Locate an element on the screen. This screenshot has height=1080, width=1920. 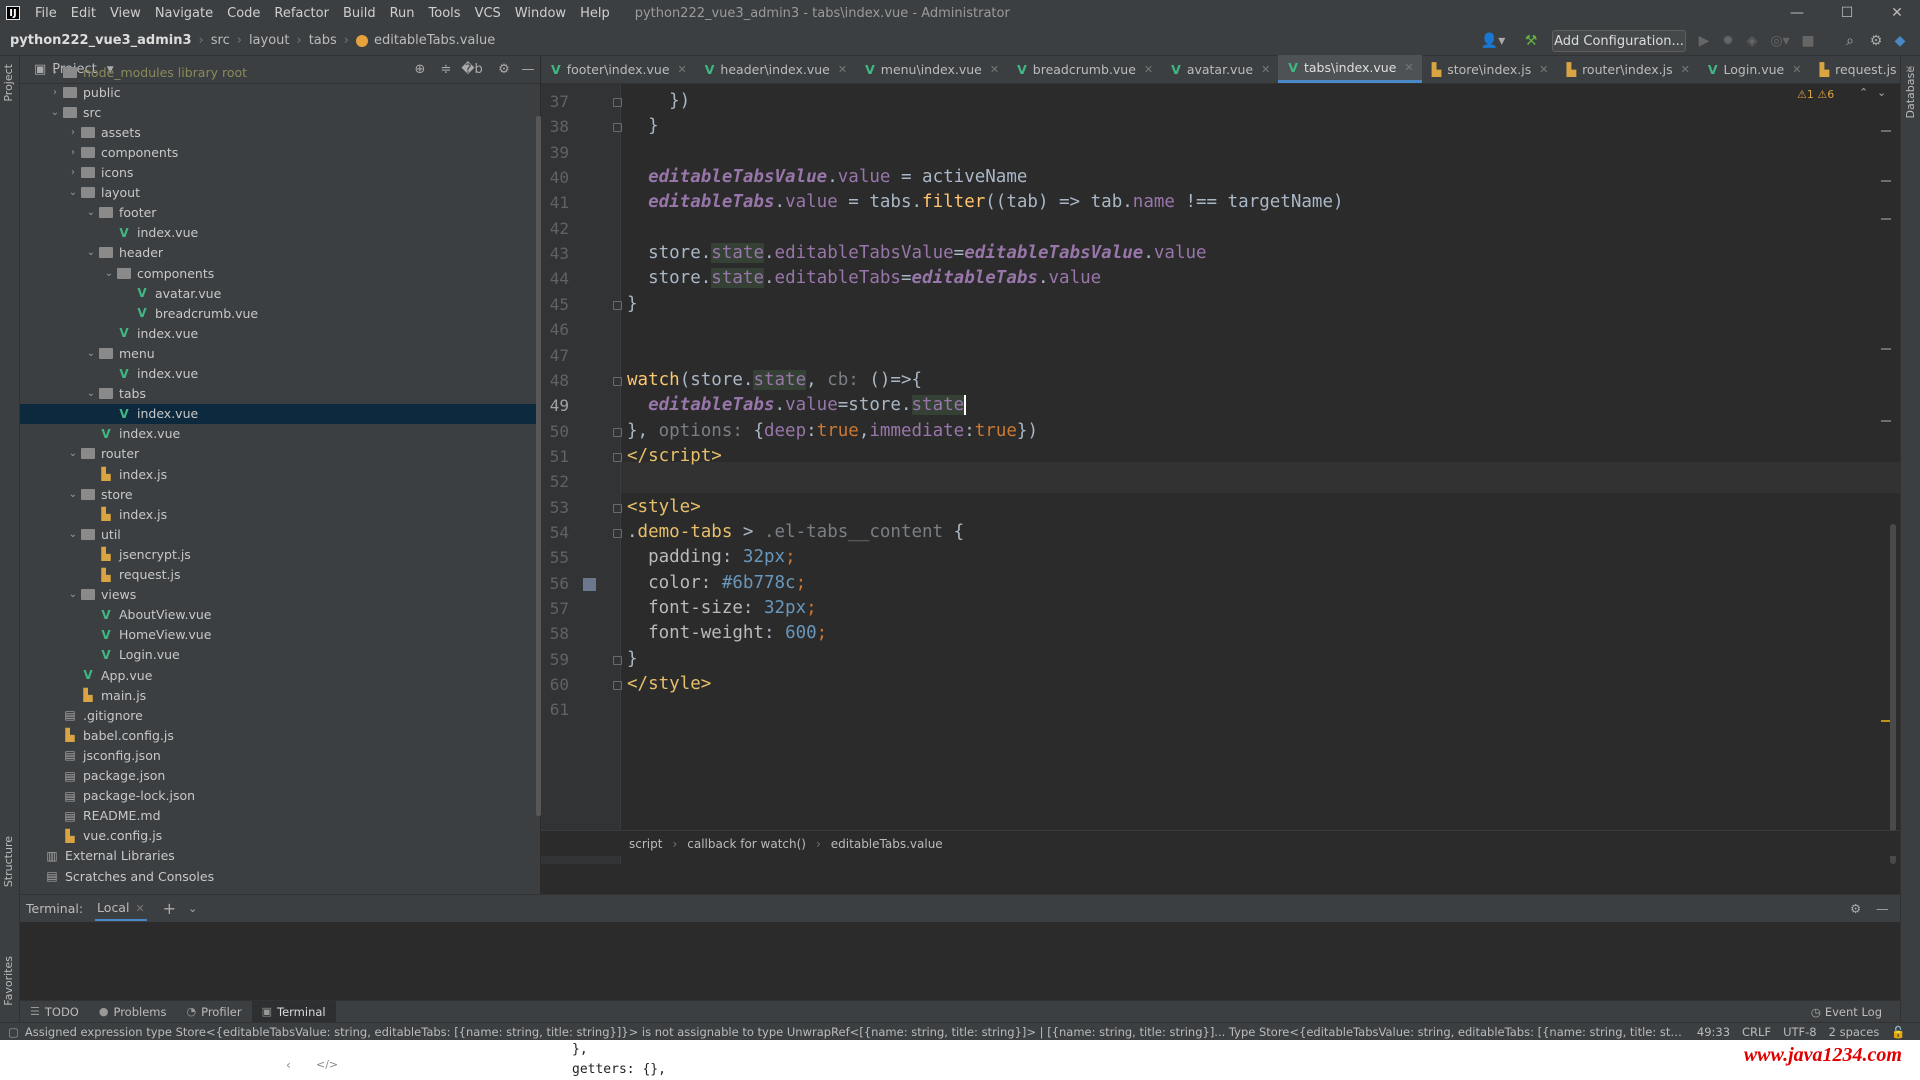
line-number: 42 is located at coordinates (555, 228).